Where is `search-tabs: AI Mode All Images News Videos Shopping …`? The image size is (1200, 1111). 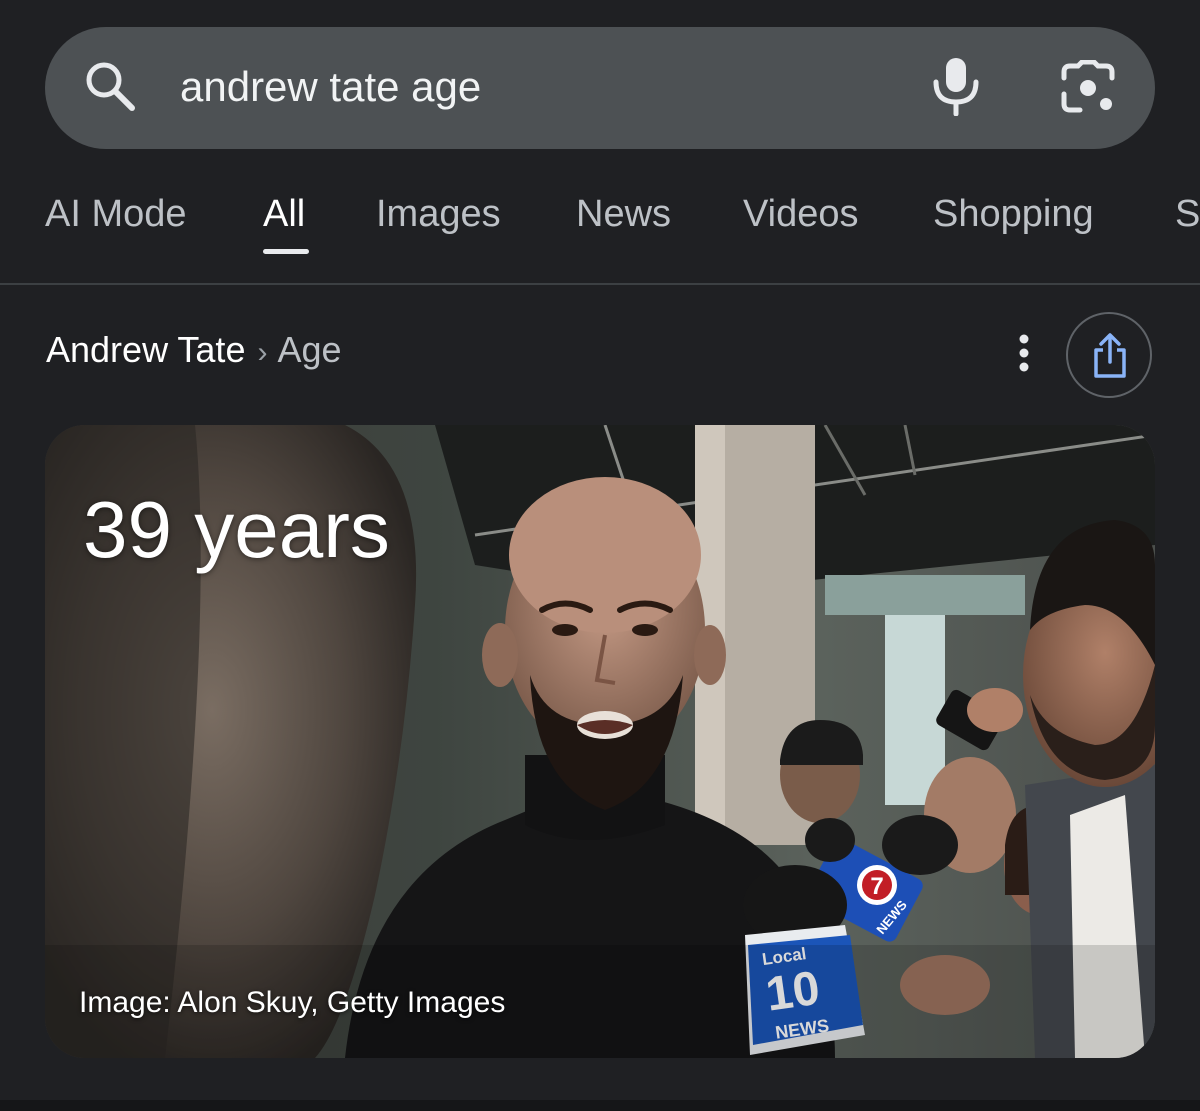
search-tabs: AI Mode All Images News Videos Shopping … is located at coordinates (600, 215).